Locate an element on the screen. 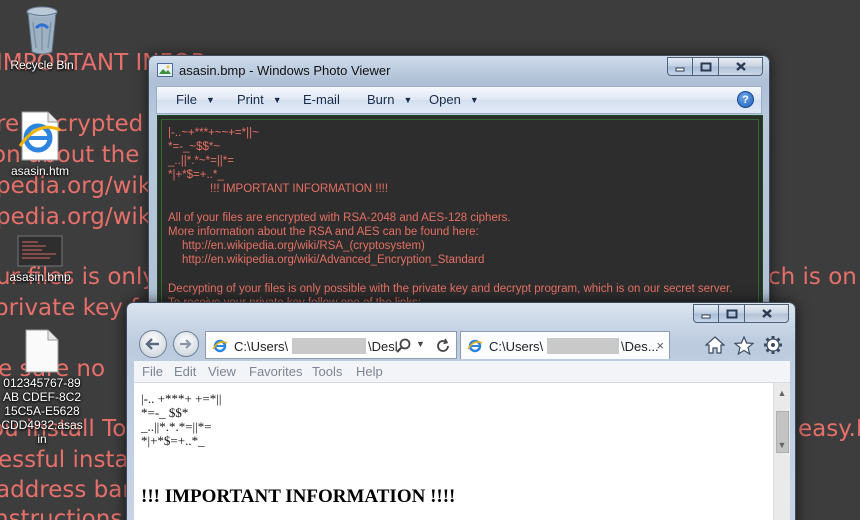  bitmap-thumbnail-icon is located at coordinates (40, 251).